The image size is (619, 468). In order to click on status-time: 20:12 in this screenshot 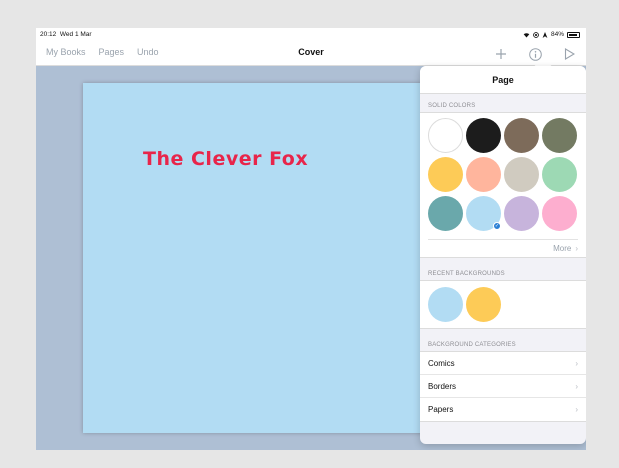, I will do `click(48, 34)`.